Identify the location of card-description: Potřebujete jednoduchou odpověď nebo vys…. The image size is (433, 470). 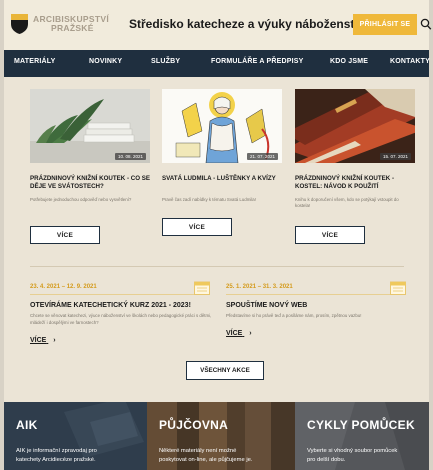
(81, 199).